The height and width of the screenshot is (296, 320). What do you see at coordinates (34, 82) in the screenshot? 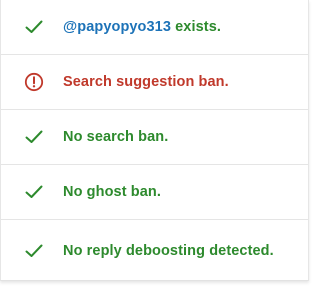
I see `alert-circle-icon` at bounding box center [34, 82].